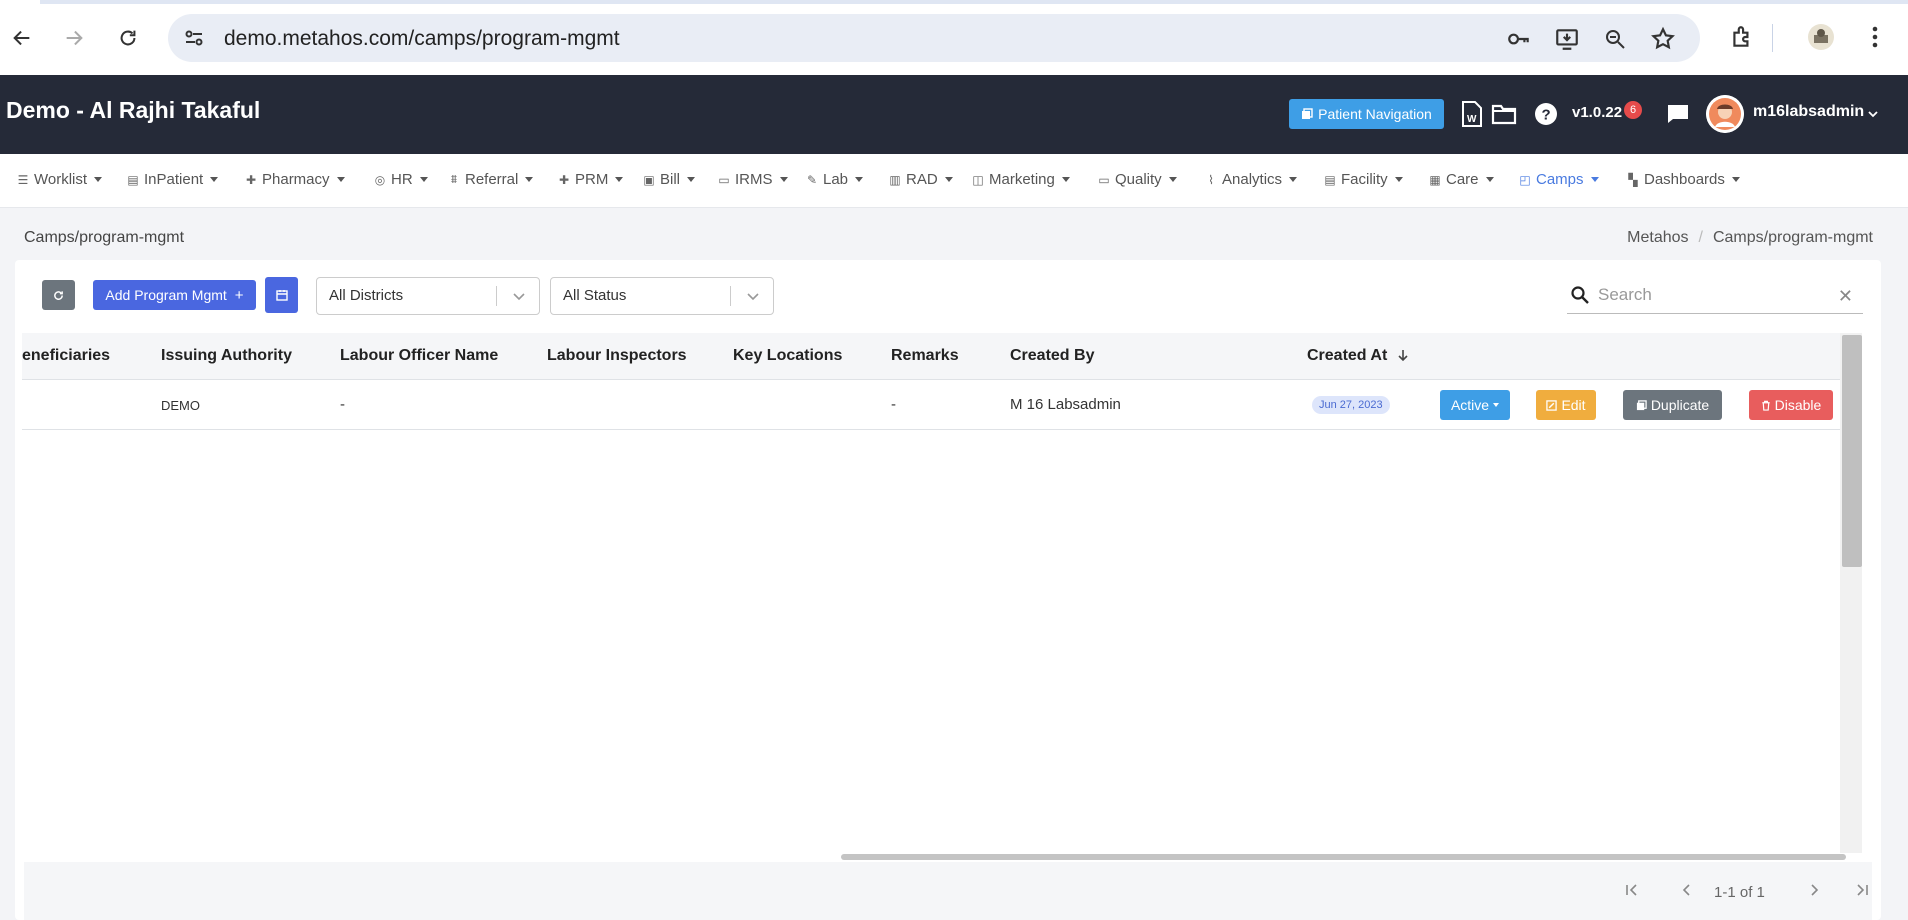 Image resolution: width=1908 pixels, height=920 pixels. What do you see at coordinates (1742, 37) in the screenshot?
I see `extensions-icon` at bounding box center [1742, 37].